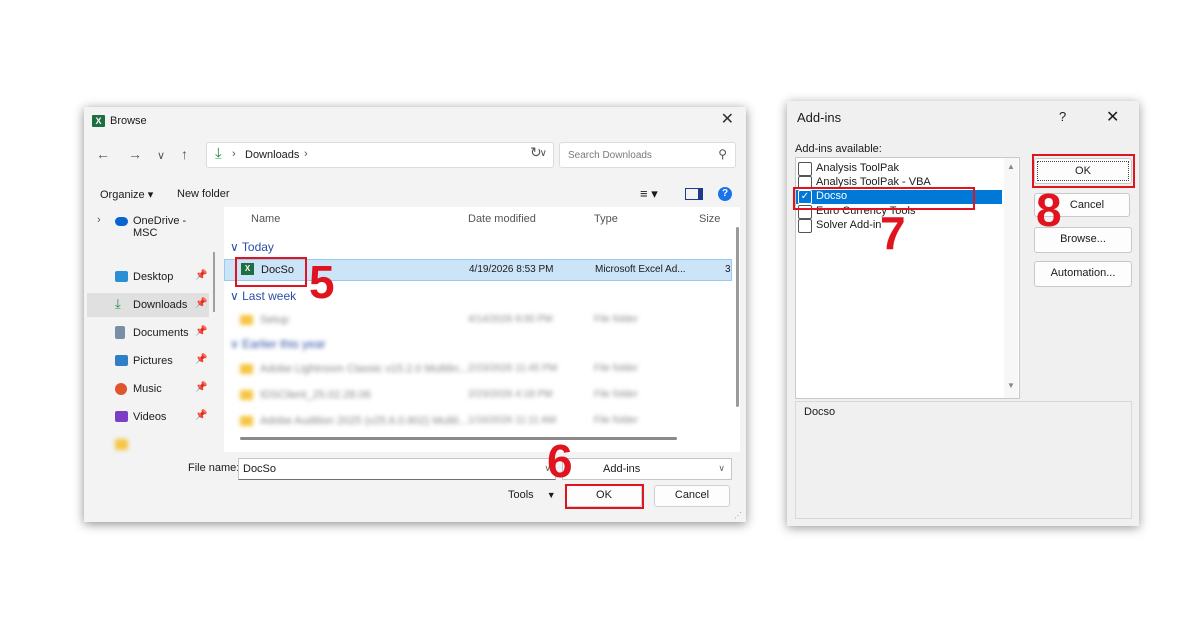  Describe the element at coordinates (1011, 278) in the screenshot. I see `list-scrollbar: ▲ ▼` at that location.